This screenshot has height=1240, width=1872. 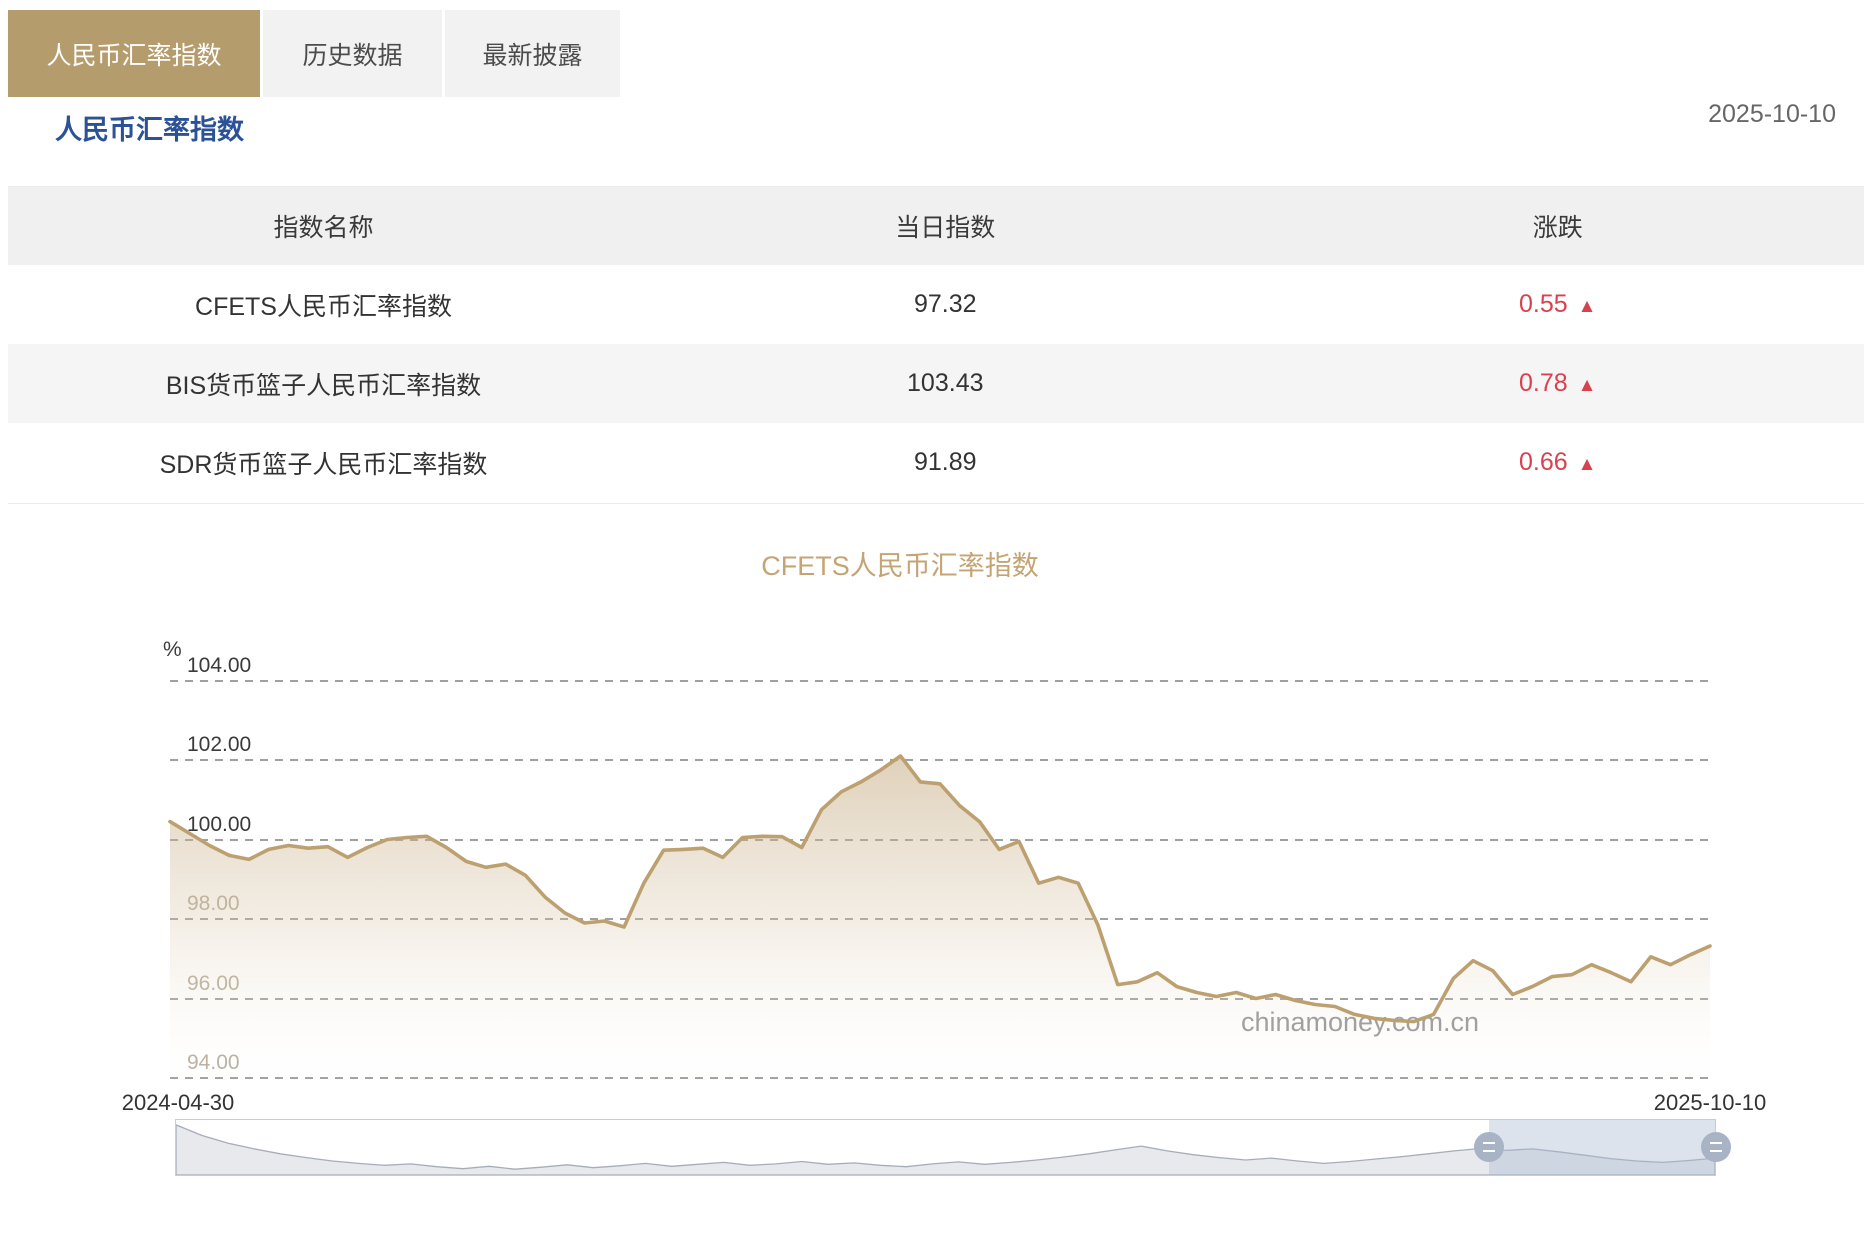 What do you see at coordinates (1543, 383) in the screenshot?
I see `change-value: 0.78` at bounding box center [1543, 383].